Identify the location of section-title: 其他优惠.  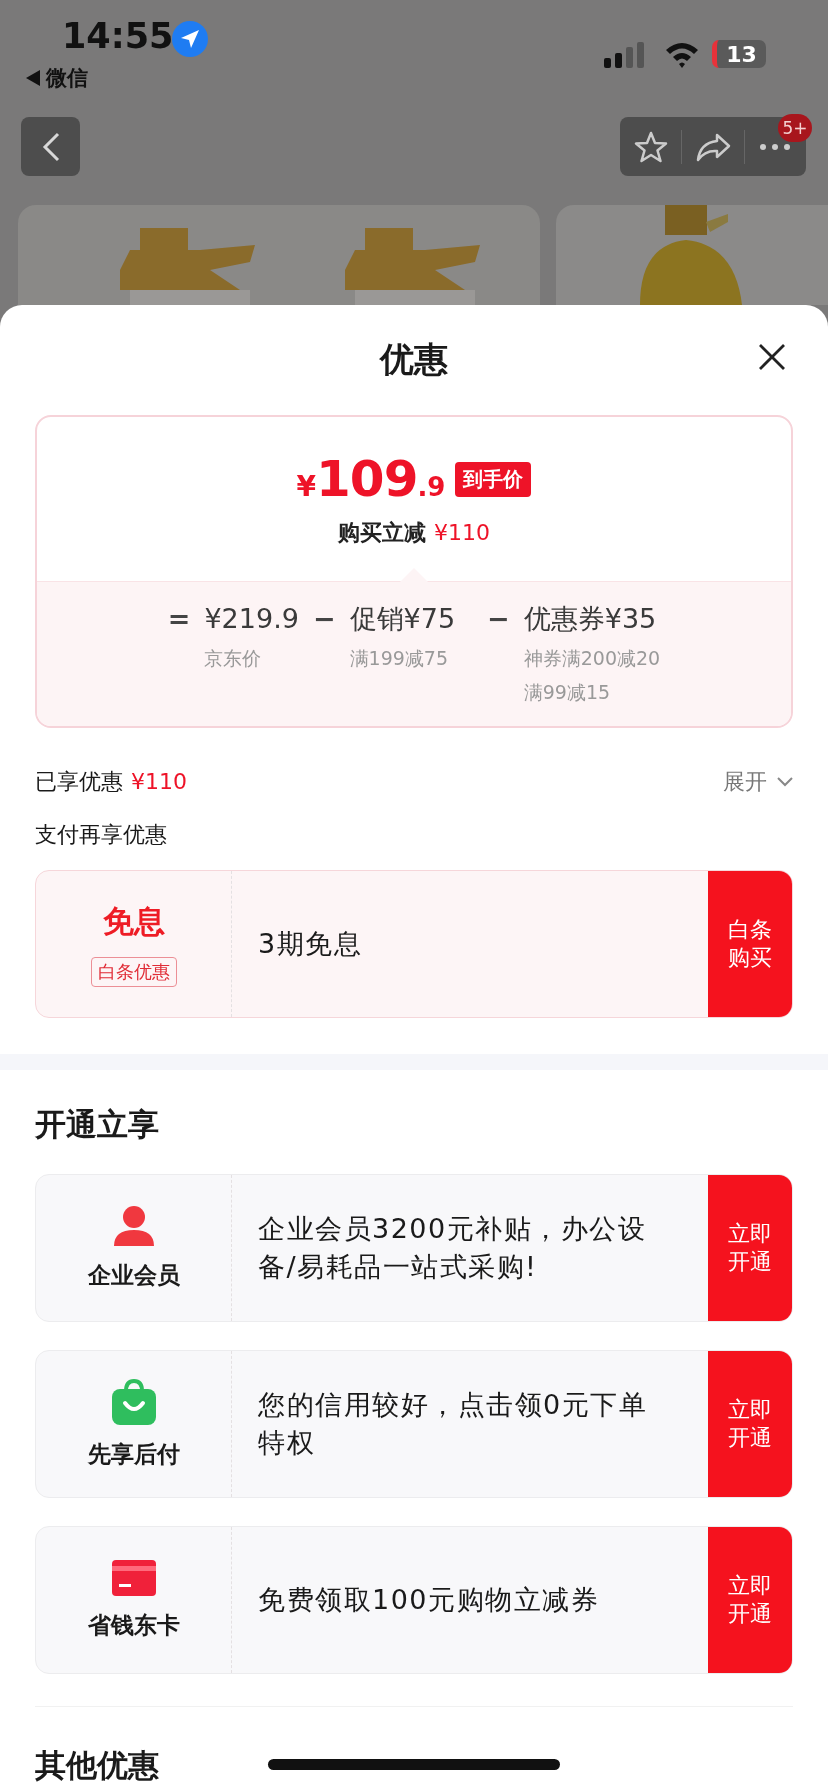
(97, 1765).